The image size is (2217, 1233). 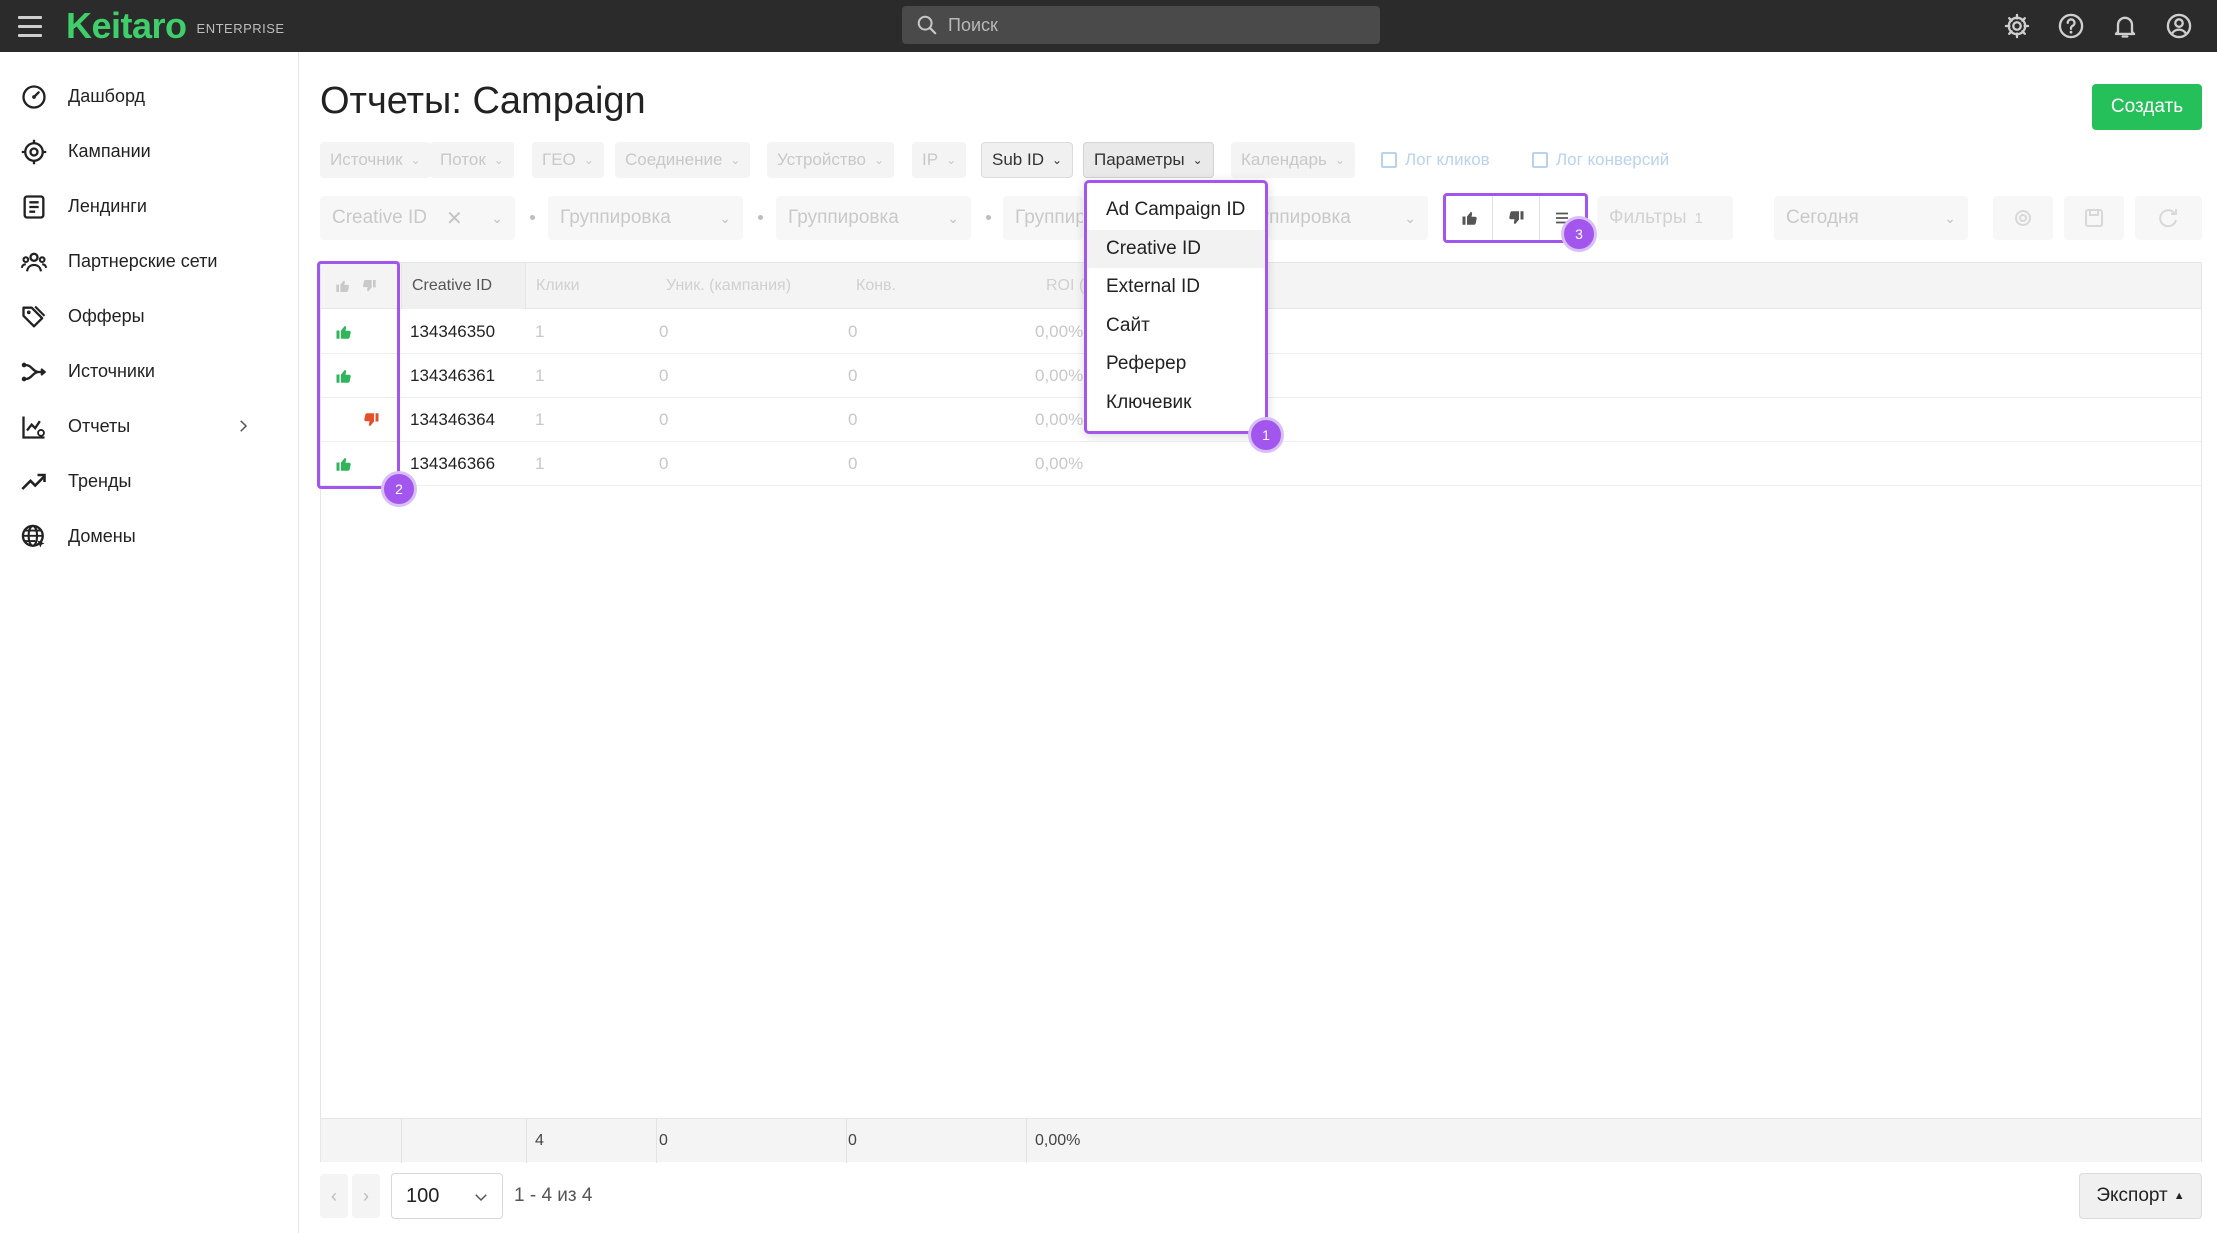 I want to click on chip-geo: ГЕО ⌄, so click(x=568, y=160).